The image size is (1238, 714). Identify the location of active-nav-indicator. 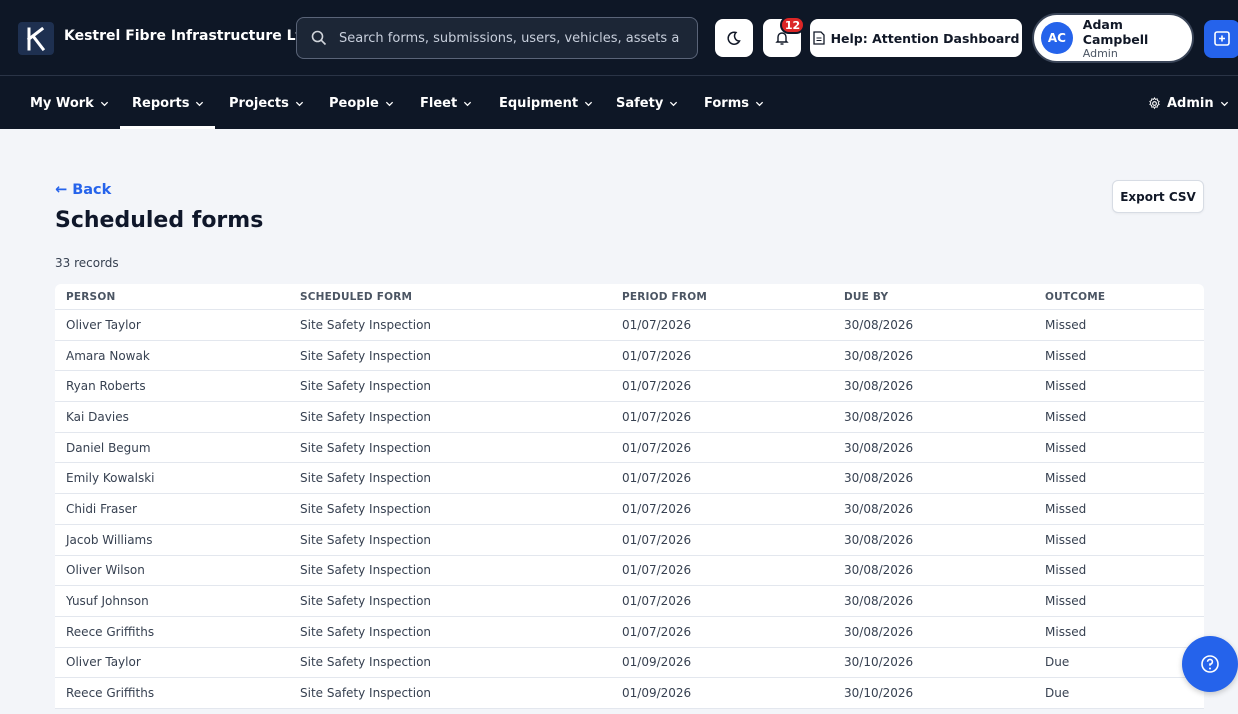
(167, 127).